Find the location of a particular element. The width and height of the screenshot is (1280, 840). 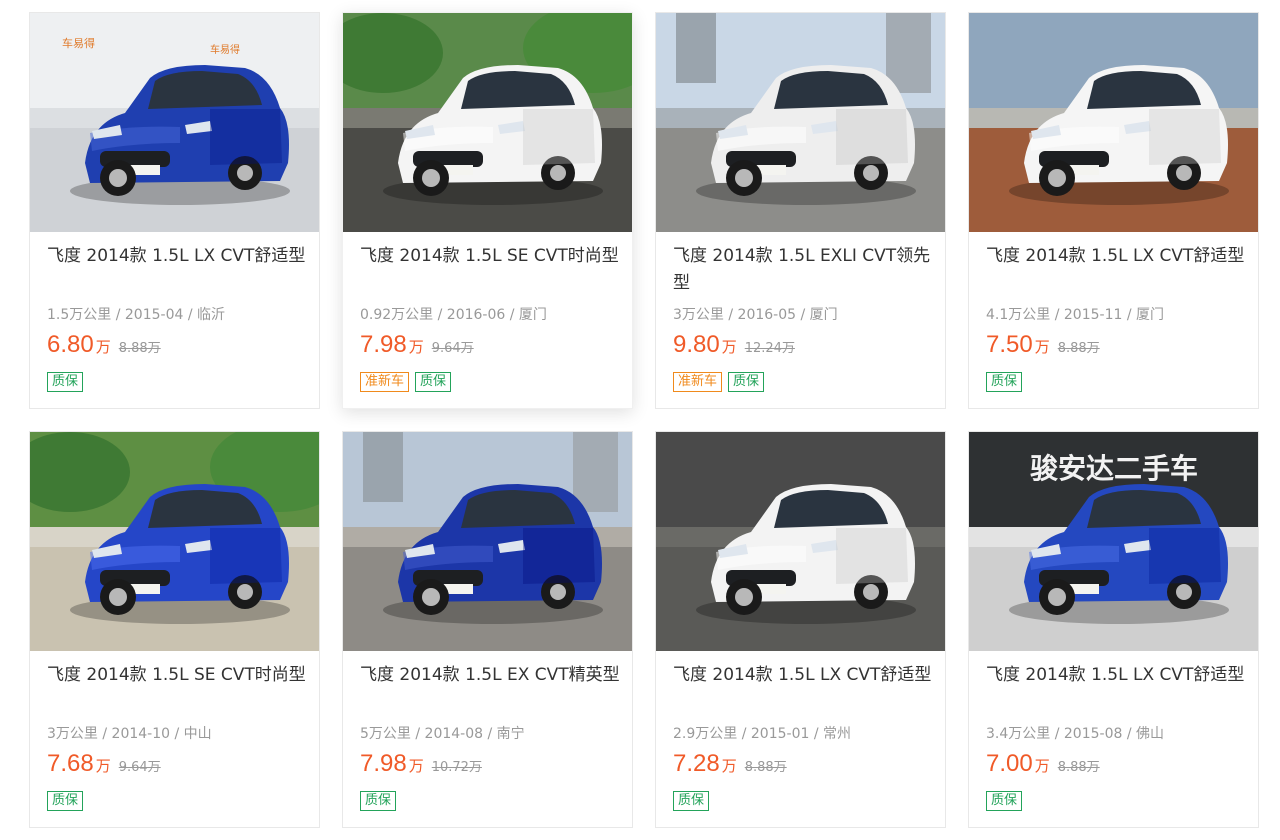

registration-date: 2014-08 is located at coordinates (454, 734).